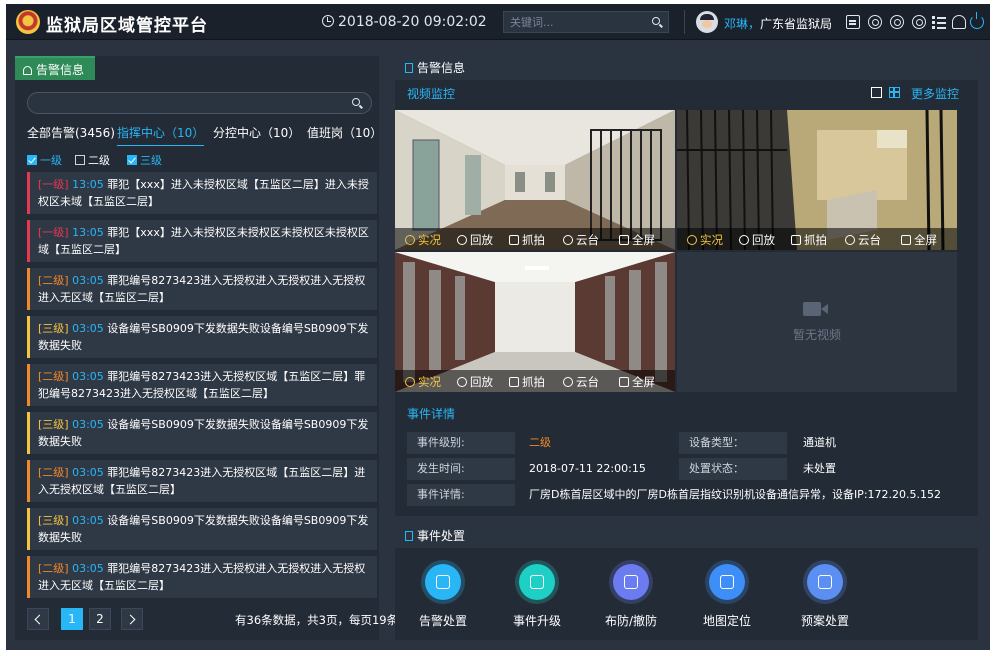 This screenshot has width=1000, height=656. What do you see at coordinates (32, 160) in the screenshot?
I see `checkbox-checked-icon` at bounding box center [32, 160].